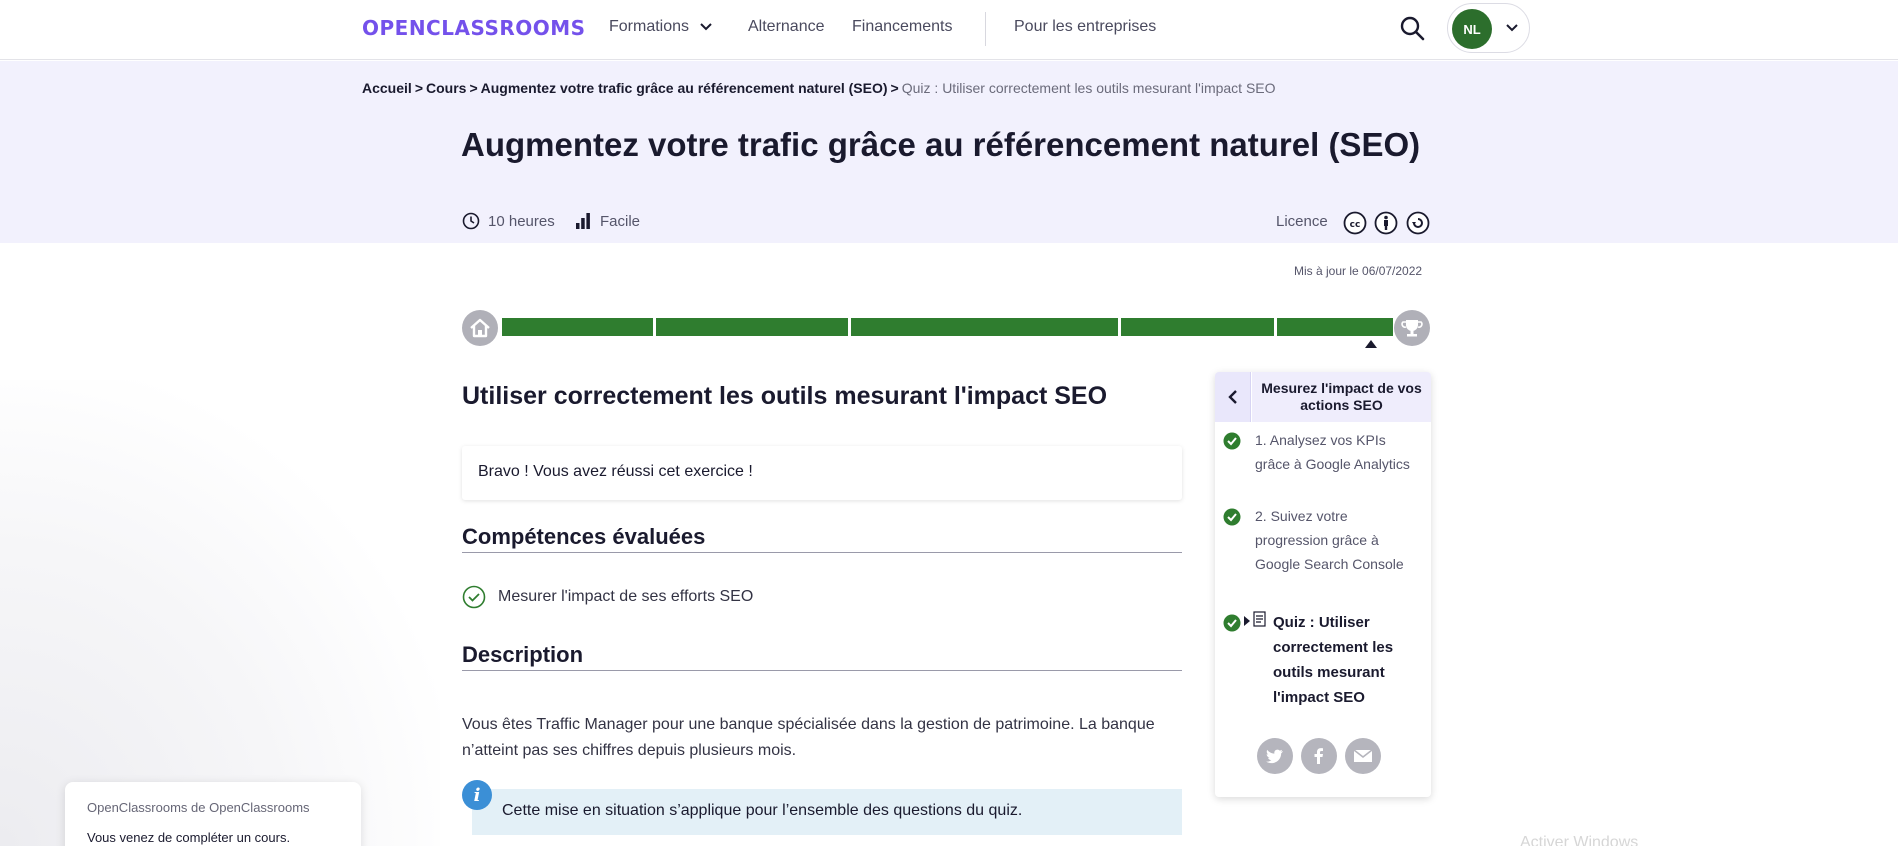 Image resolution: width=1898 pixels, height=846 pixels. I want to click on sidebar-back-button, so click(1233, 397).